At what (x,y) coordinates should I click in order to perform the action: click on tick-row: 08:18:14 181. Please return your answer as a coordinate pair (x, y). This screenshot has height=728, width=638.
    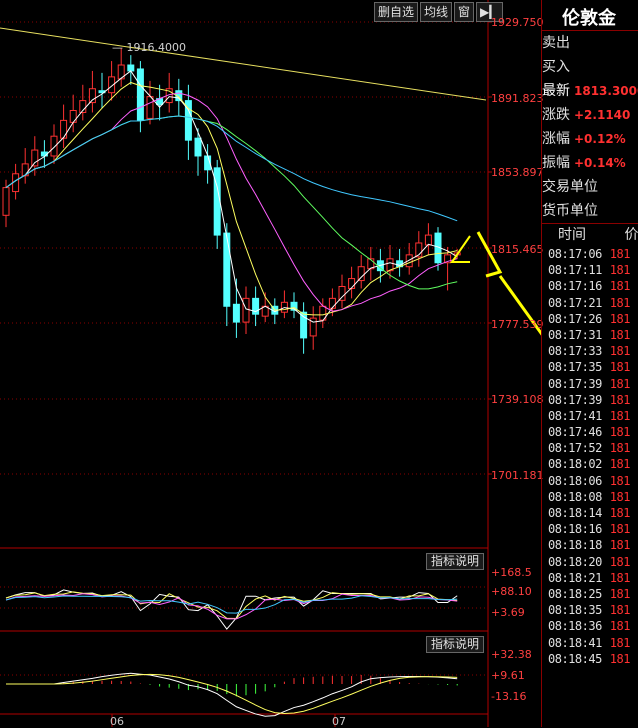
    Looking at the image, I should click on (590, 513).